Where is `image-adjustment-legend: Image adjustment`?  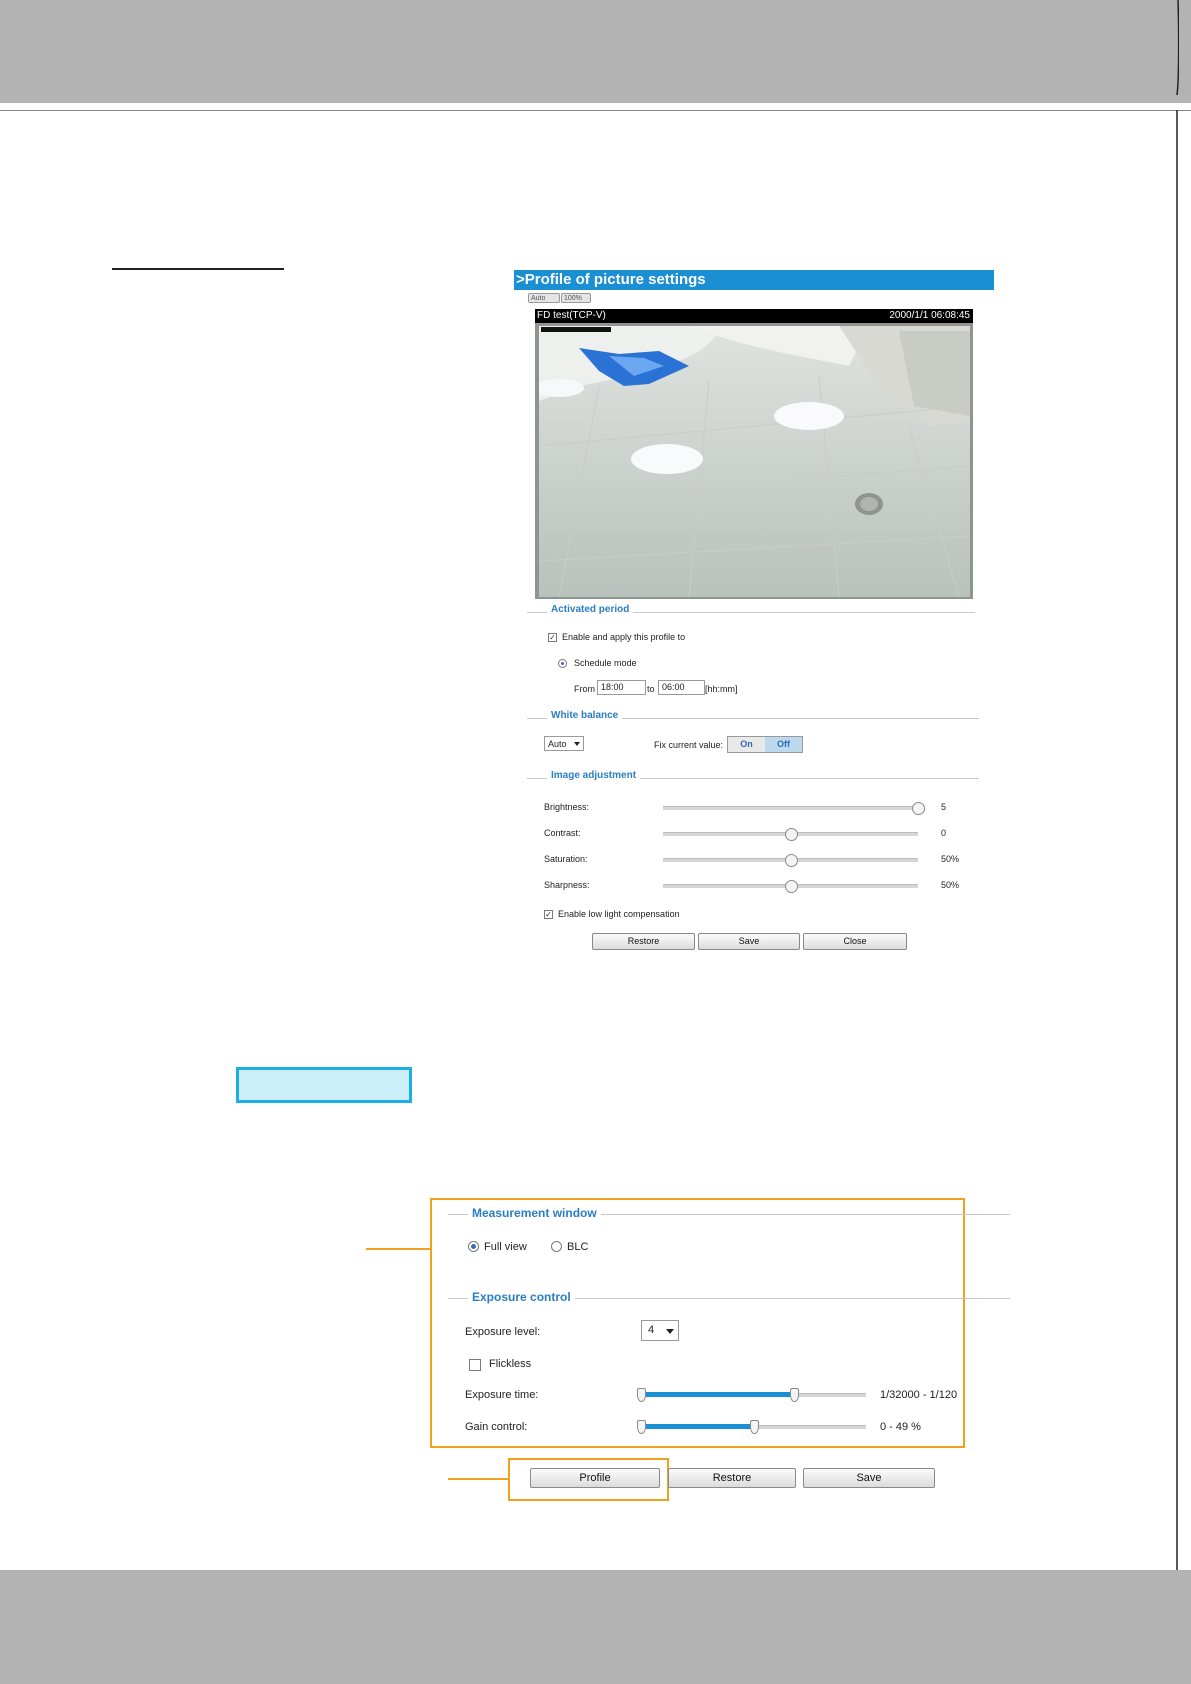
image-adjustment-legend: Image adjustment is located at coordinates (753, 778).